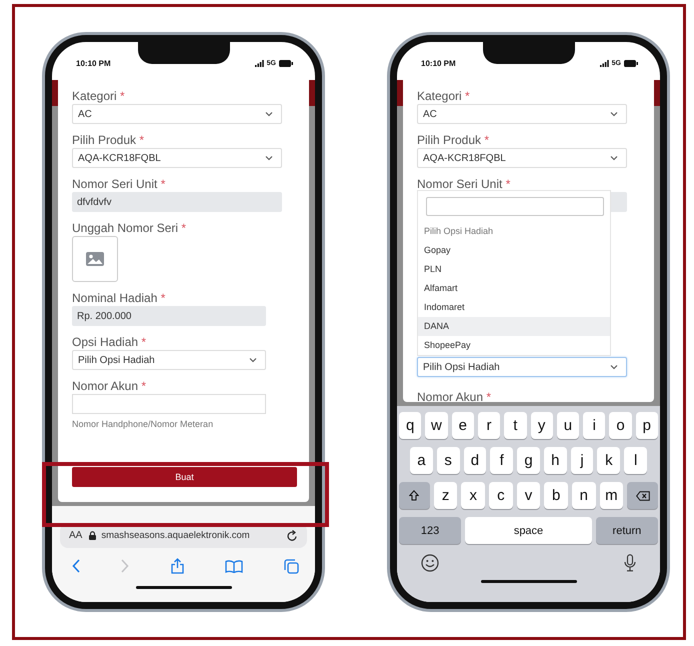 The image size is (694, 646). What do you see at coordinates (75, 535) in the screenshot?
I see `text-size-button: AA` at bounding box center [75, 535].